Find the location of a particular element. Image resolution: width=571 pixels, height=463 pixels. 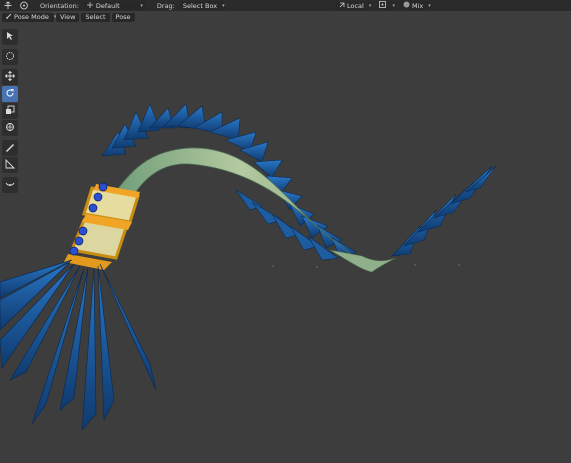

tool-scale is located at coordinates (10, 111).